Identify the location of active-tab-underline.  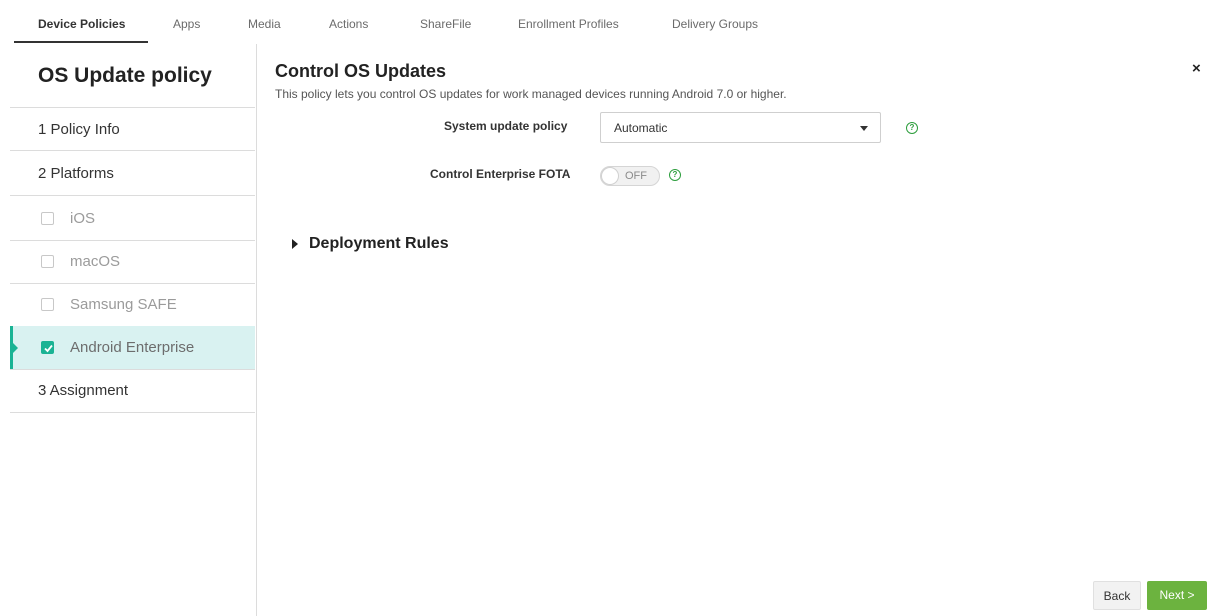
(81, 42).